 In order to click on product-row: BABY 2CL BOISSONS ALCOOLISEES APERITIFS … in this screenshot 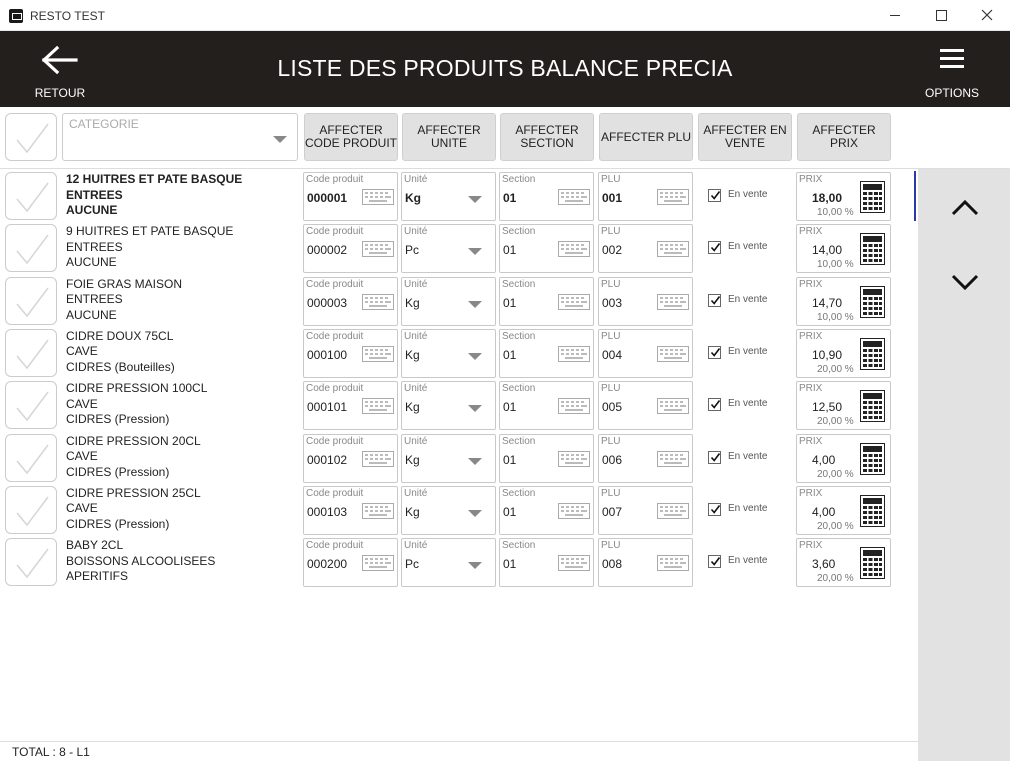, I will do `click(457, 563)`.